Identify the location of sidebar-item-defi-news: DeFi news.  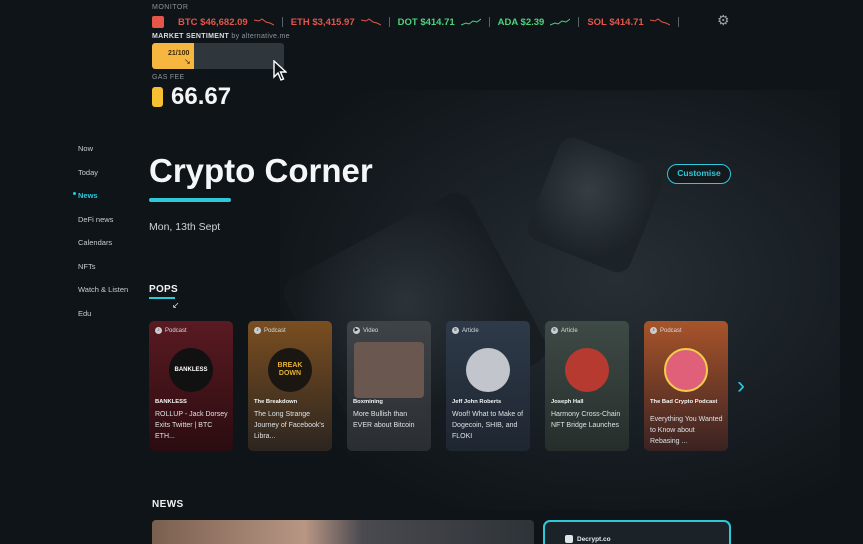
(103, 227).